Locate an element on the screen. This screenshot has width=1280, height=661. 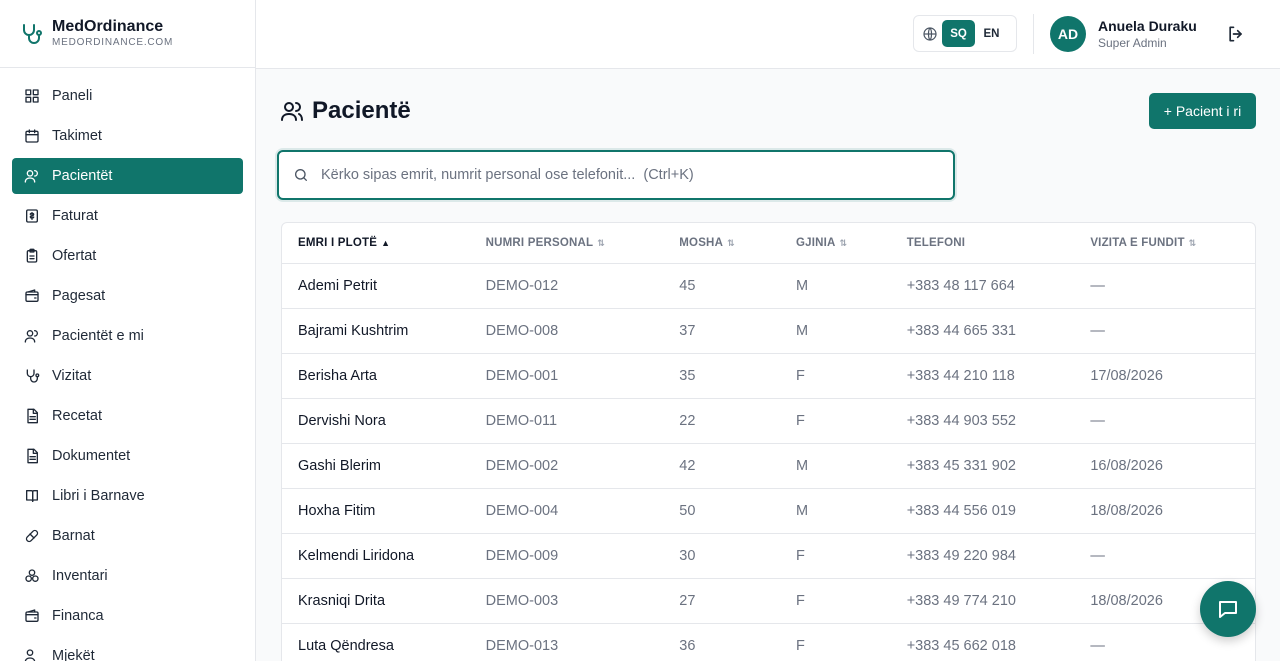
language-sq-button: SQ is located at coordinates (958, 33).